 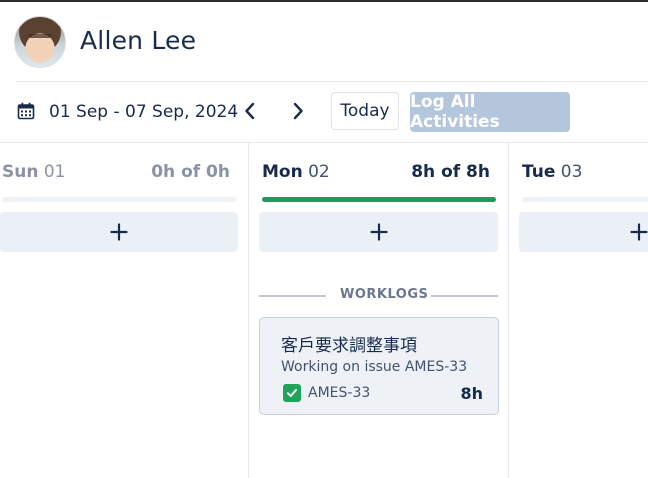 What do you see at coordinates (471, 393) in the screenshot?
I see `worklog-hours: 8h` at bounding box center [471, 393].